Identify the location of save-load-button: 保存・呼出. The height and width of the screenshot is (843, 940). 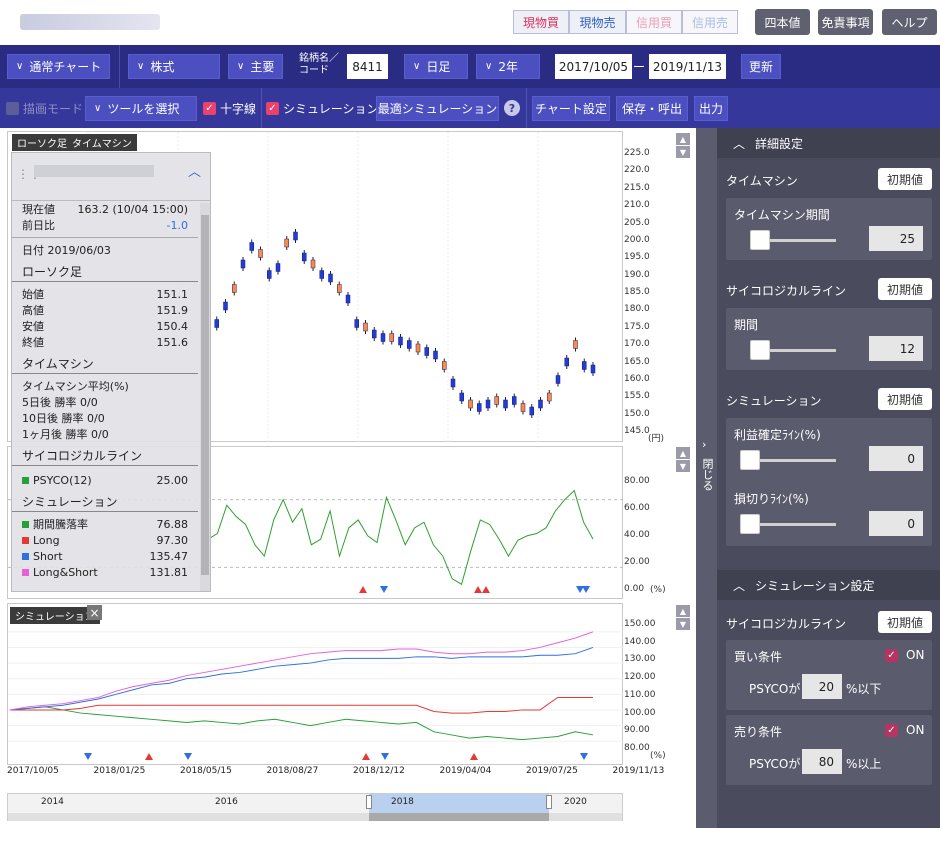
(652, 108).